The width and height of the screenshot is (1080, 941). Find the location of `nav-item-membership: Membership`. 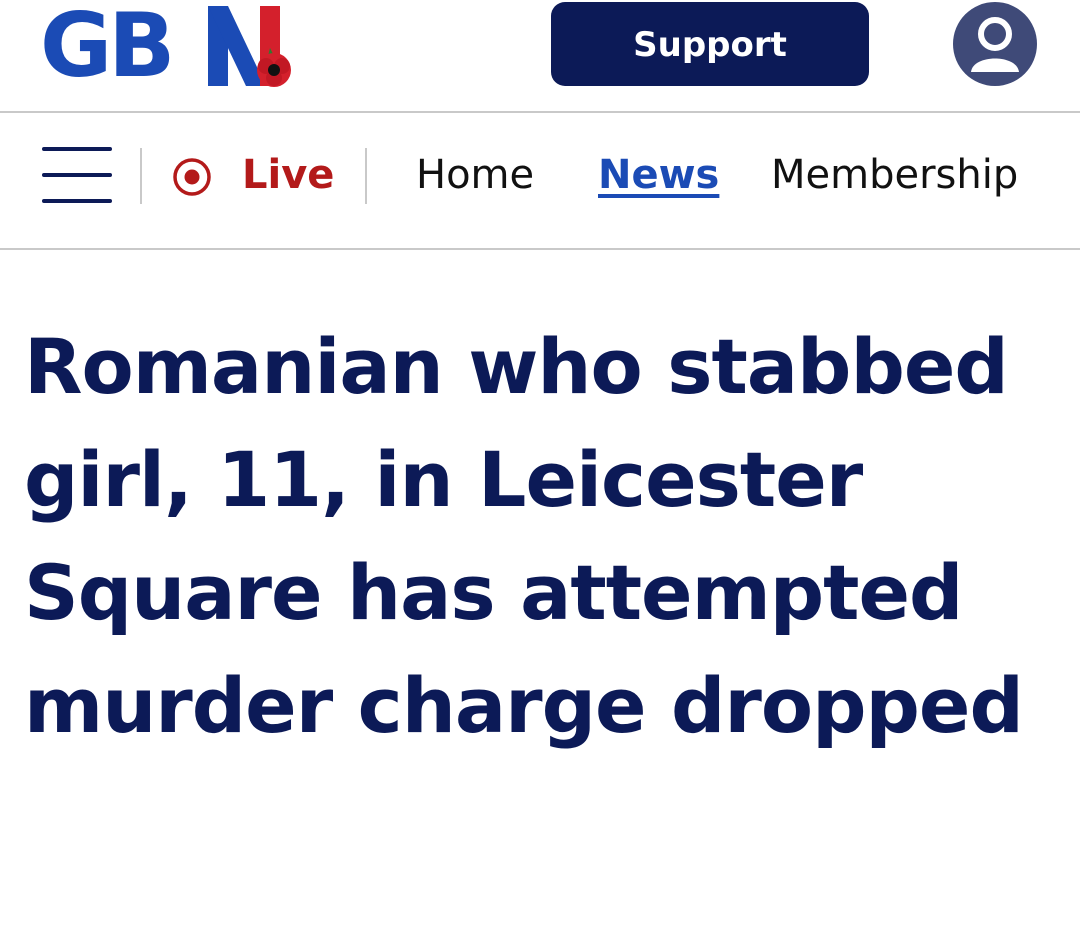

nav-item-membership: Membership is located at coordinates (894, 175).